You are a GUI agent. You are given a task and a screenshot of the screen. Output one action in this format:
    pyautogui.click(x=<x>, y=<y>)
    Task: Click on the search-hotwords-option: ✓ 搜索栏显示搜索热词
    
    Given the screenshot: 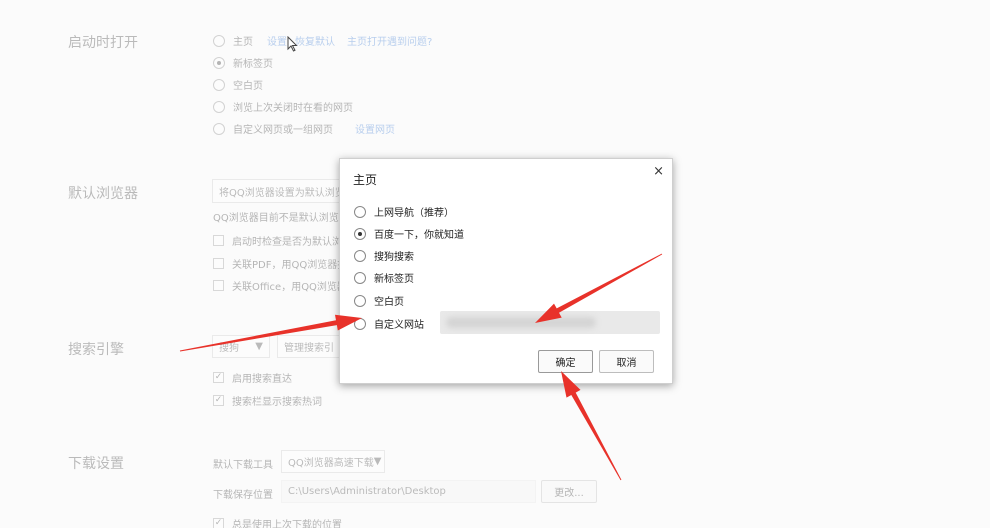 What is the action you would take?
    pyautogui.click(x=267, y=400)
    